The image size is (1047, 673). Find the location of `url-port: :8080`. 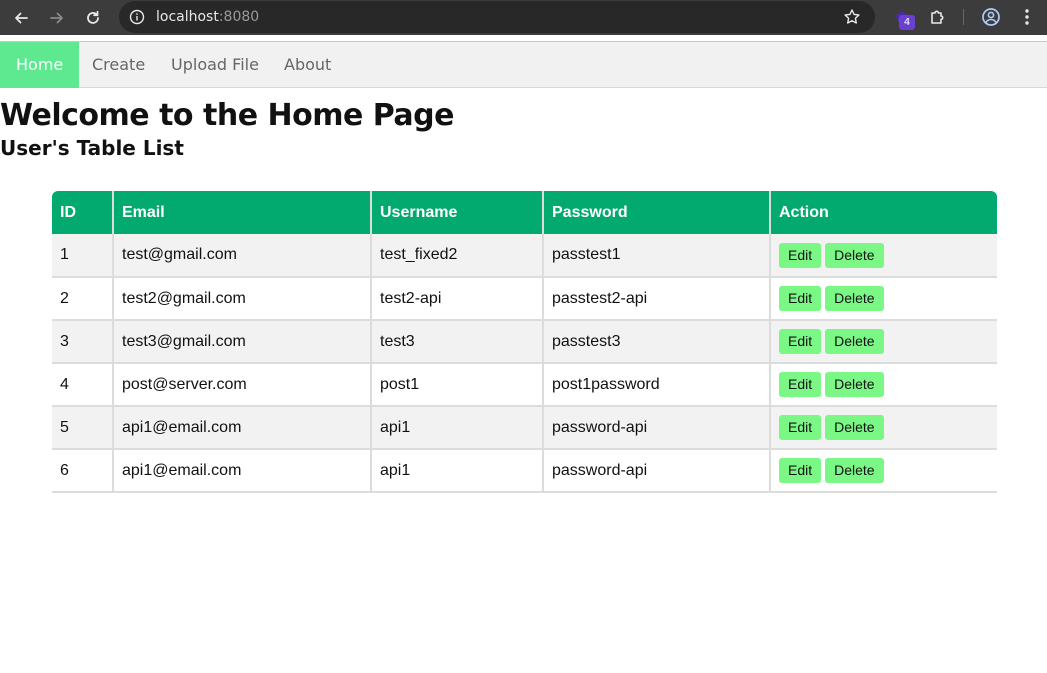

url-port: :8080 is located at coordinates (239, 17).